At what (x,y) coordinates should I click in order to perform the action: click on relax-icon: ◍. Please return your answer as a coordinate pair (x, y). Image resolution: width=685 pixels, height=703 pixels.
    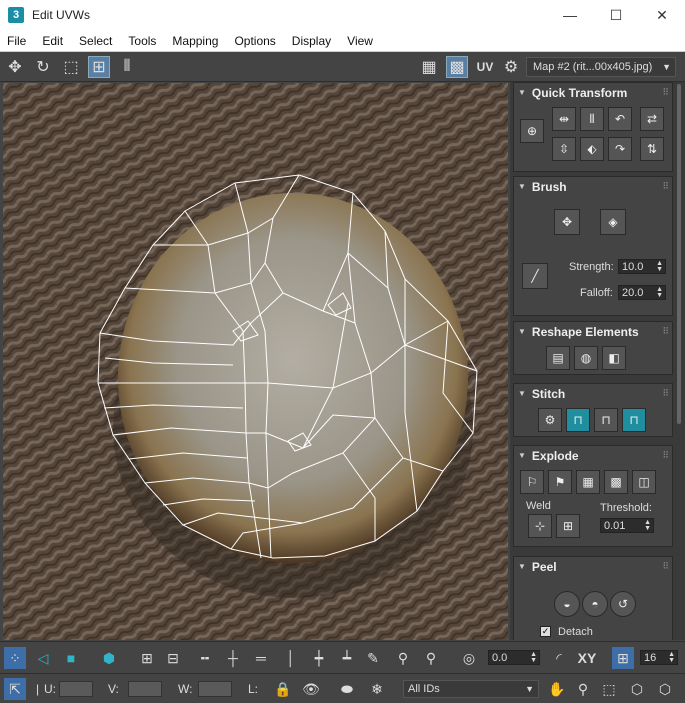
    Looking at the image, I should click on (586, 358).